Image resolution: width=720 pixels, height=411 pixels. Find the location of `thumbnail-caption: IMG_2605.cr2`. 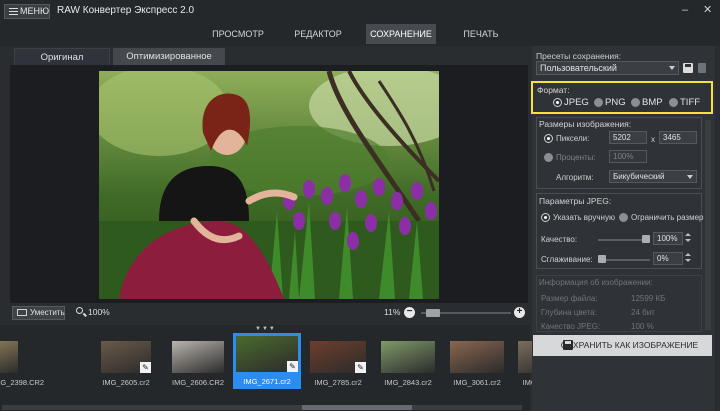

thumbnail-caption: IMG_2605.cr2 is located at coordinates (126, 382).